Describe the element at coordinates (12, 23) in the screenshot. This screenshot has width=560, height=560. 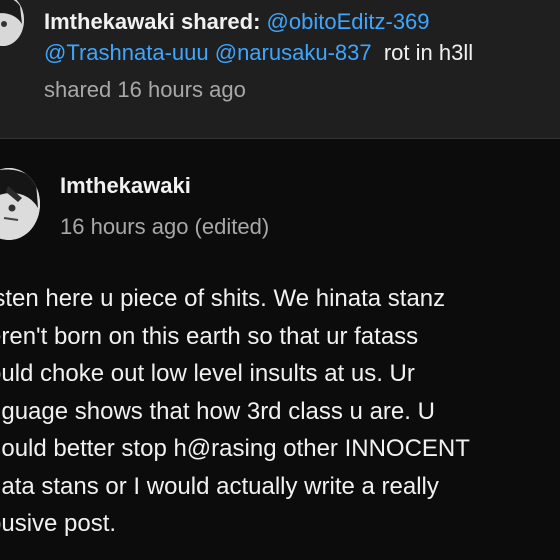
I see `shared-by-avatar` at that location.